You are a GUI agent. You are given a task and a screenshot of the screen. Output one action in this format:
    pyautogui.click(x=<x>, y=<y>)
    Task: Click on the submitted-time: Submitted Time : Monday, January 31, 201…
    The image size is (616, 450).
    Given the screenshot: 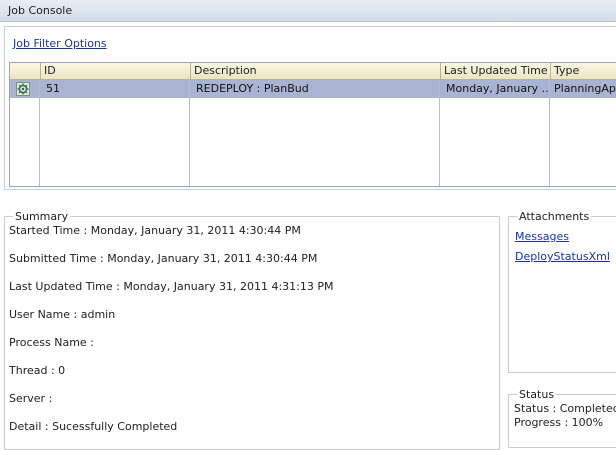 What is the action you would take?
    pyautogui.click(x=163, y=258)
    